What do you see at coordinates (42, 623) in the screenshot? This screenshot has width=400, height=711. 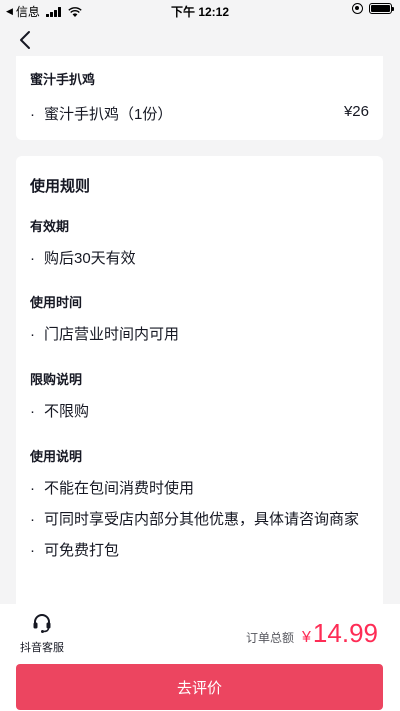 I see `headset-icon` at bounding box center [42, 623].